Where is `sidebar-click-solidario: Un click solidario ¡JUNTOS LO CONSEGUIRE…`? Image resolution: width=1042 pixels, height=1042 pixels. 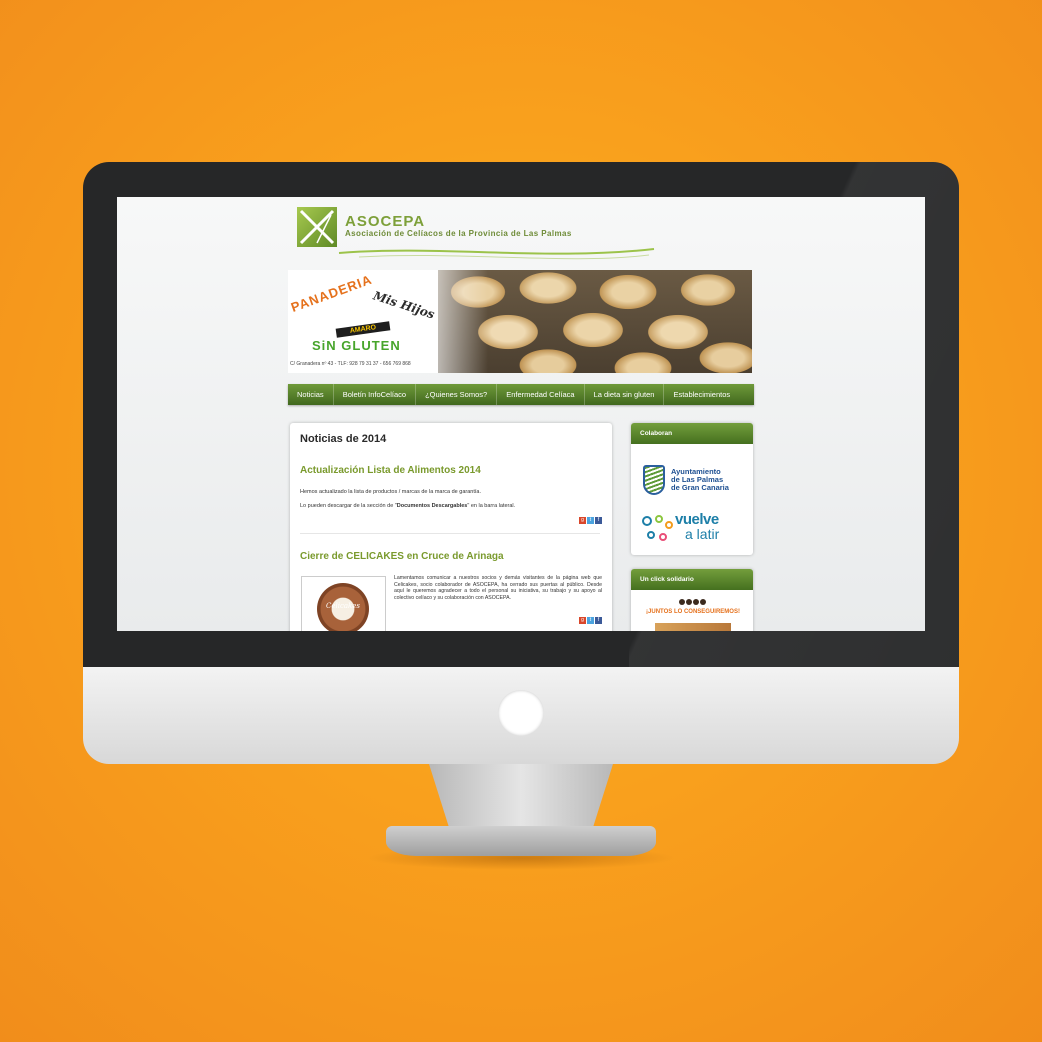 sidebar-click-solidario: Un click solidario ¡JUNTOS LO CONSEGUIRE… is located at coordinates (692, 600).